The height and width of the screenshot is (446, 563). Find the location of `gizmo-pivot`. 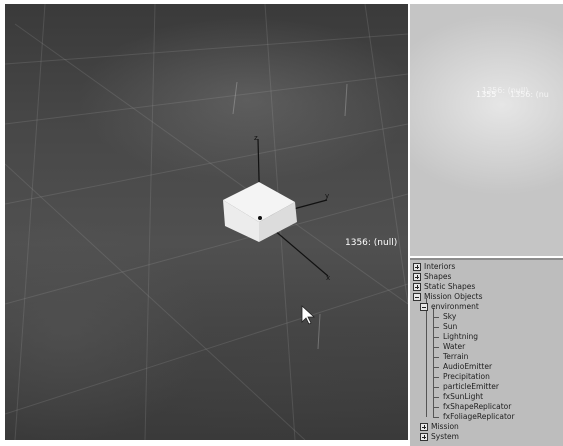

gizmo-pivot is located at coordinates (260, 218).